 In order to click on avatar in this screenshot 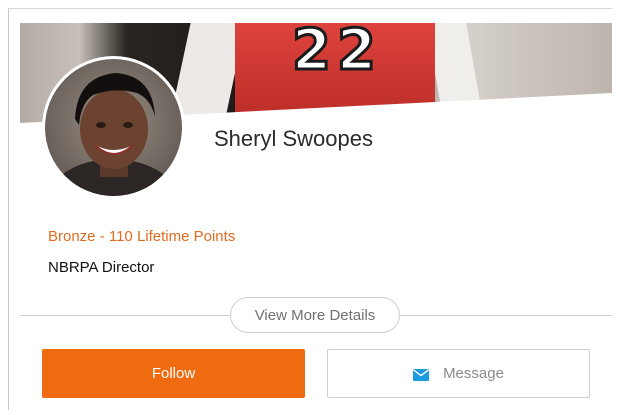, I will do `click(113, 127)`.